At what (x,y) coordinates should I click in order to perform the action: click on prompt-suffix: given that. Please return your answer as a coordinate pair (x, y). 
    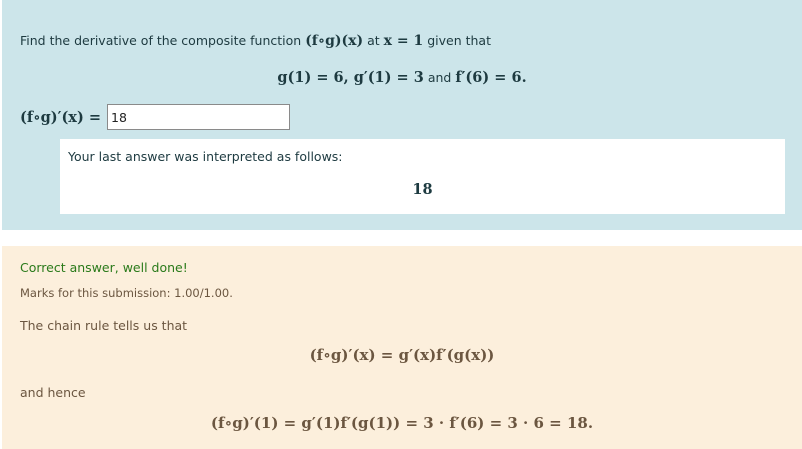
    Looking at the image, I should click on (459, 40).